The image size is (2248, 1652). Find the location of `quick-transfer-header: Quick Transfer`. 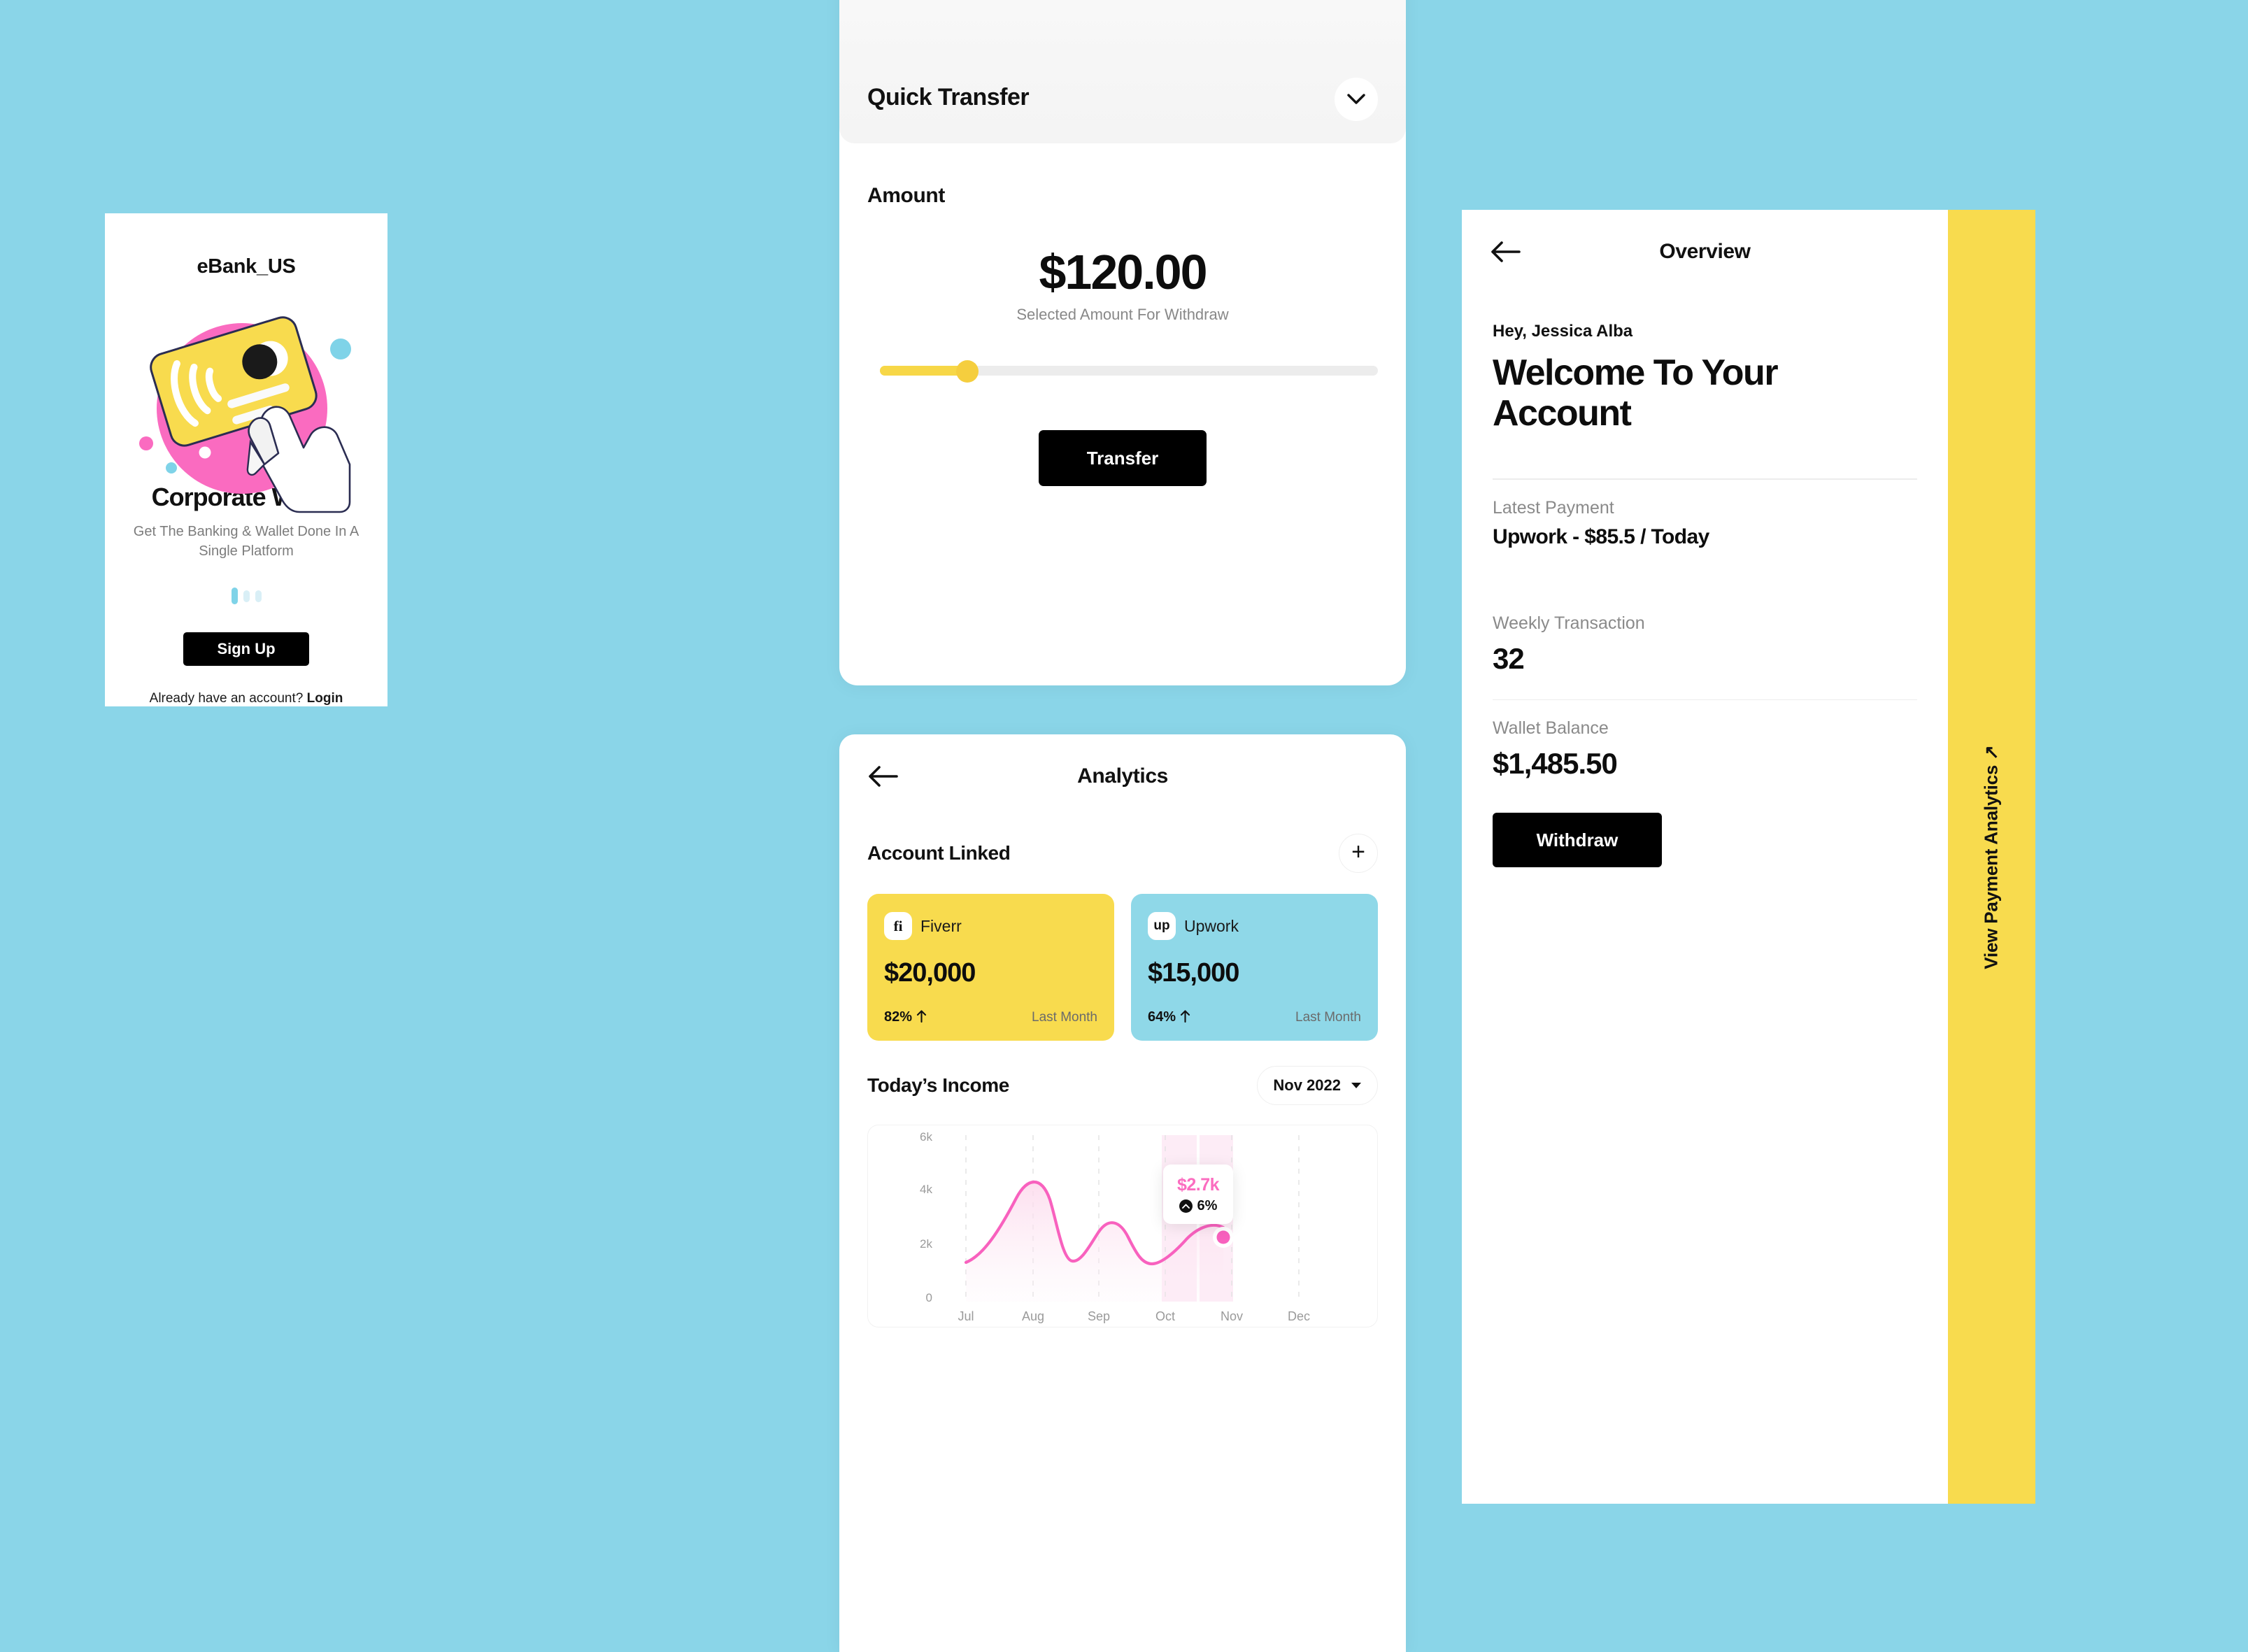

quick-transfer-header: Quick Transfer is located at coordinates (1122, 71).